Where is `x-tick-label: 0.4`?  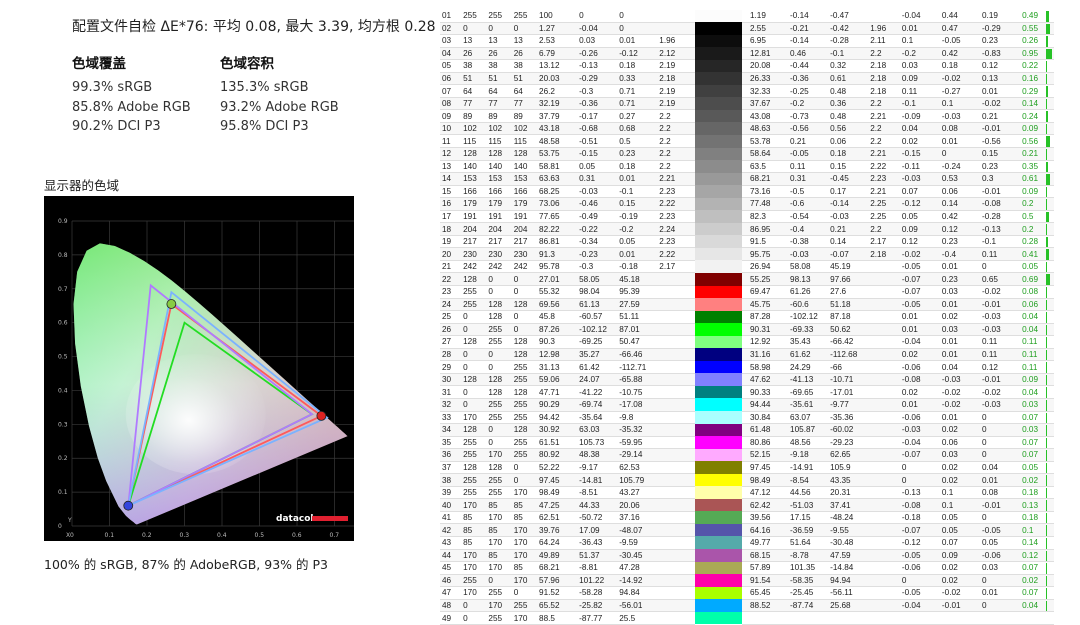
x-tick-label: 0.4 is located at coordinates (222, 535).